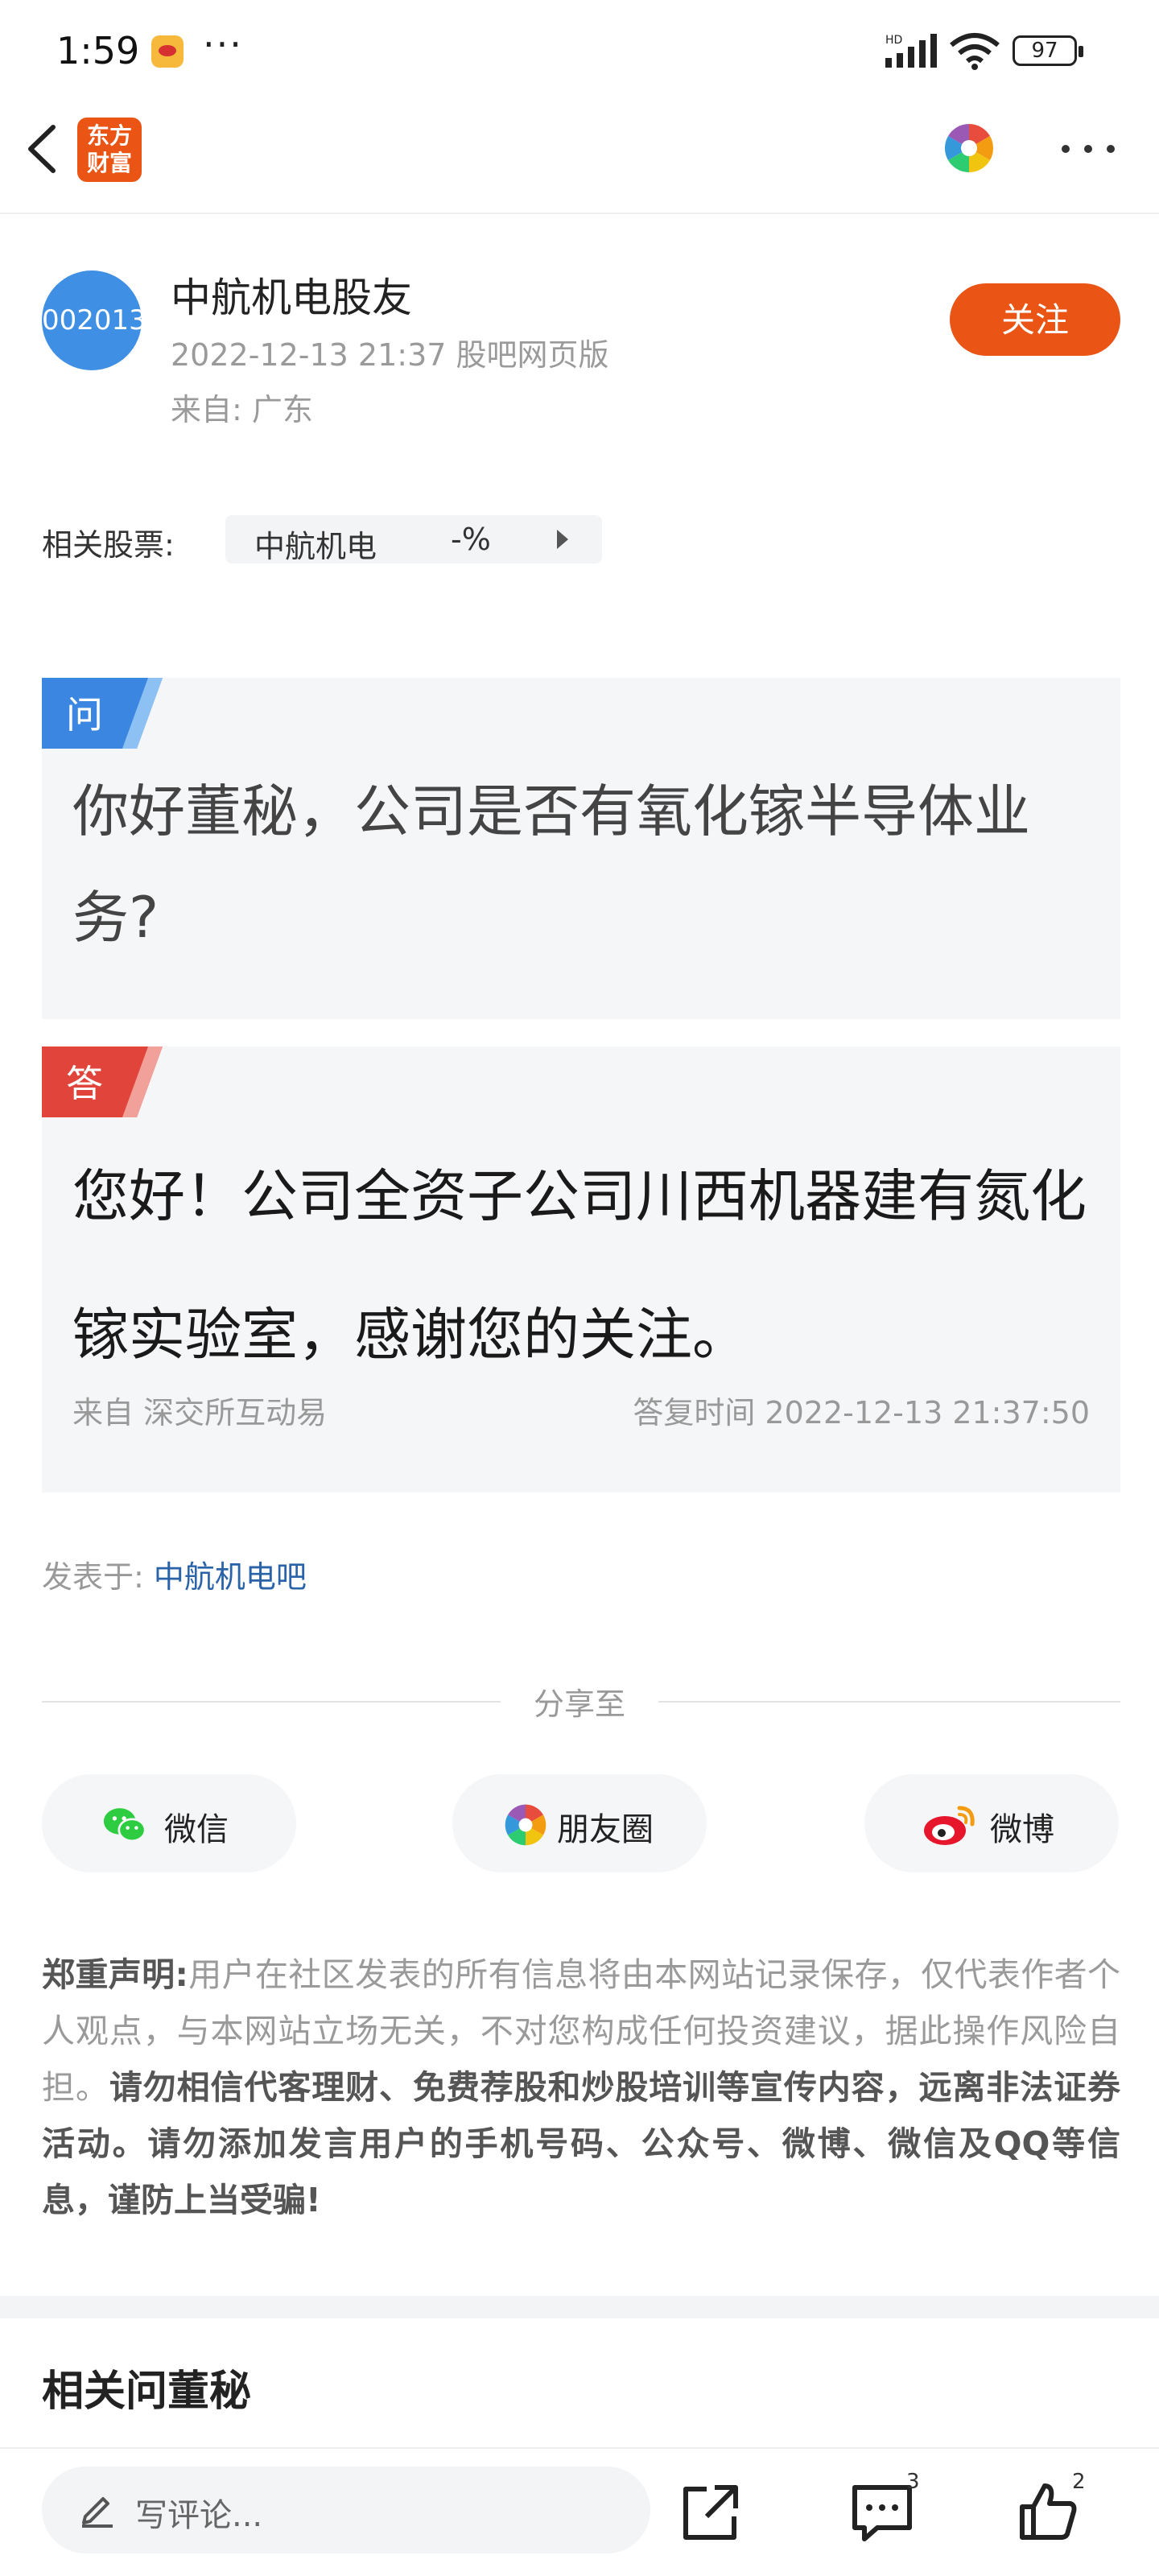 This screenshot has width=1159, height=2576. What do you see at coordinates (1048, 2511) in the screenshot?
I see `thumbs-up-icon` at bounding box center [1048, 2511].